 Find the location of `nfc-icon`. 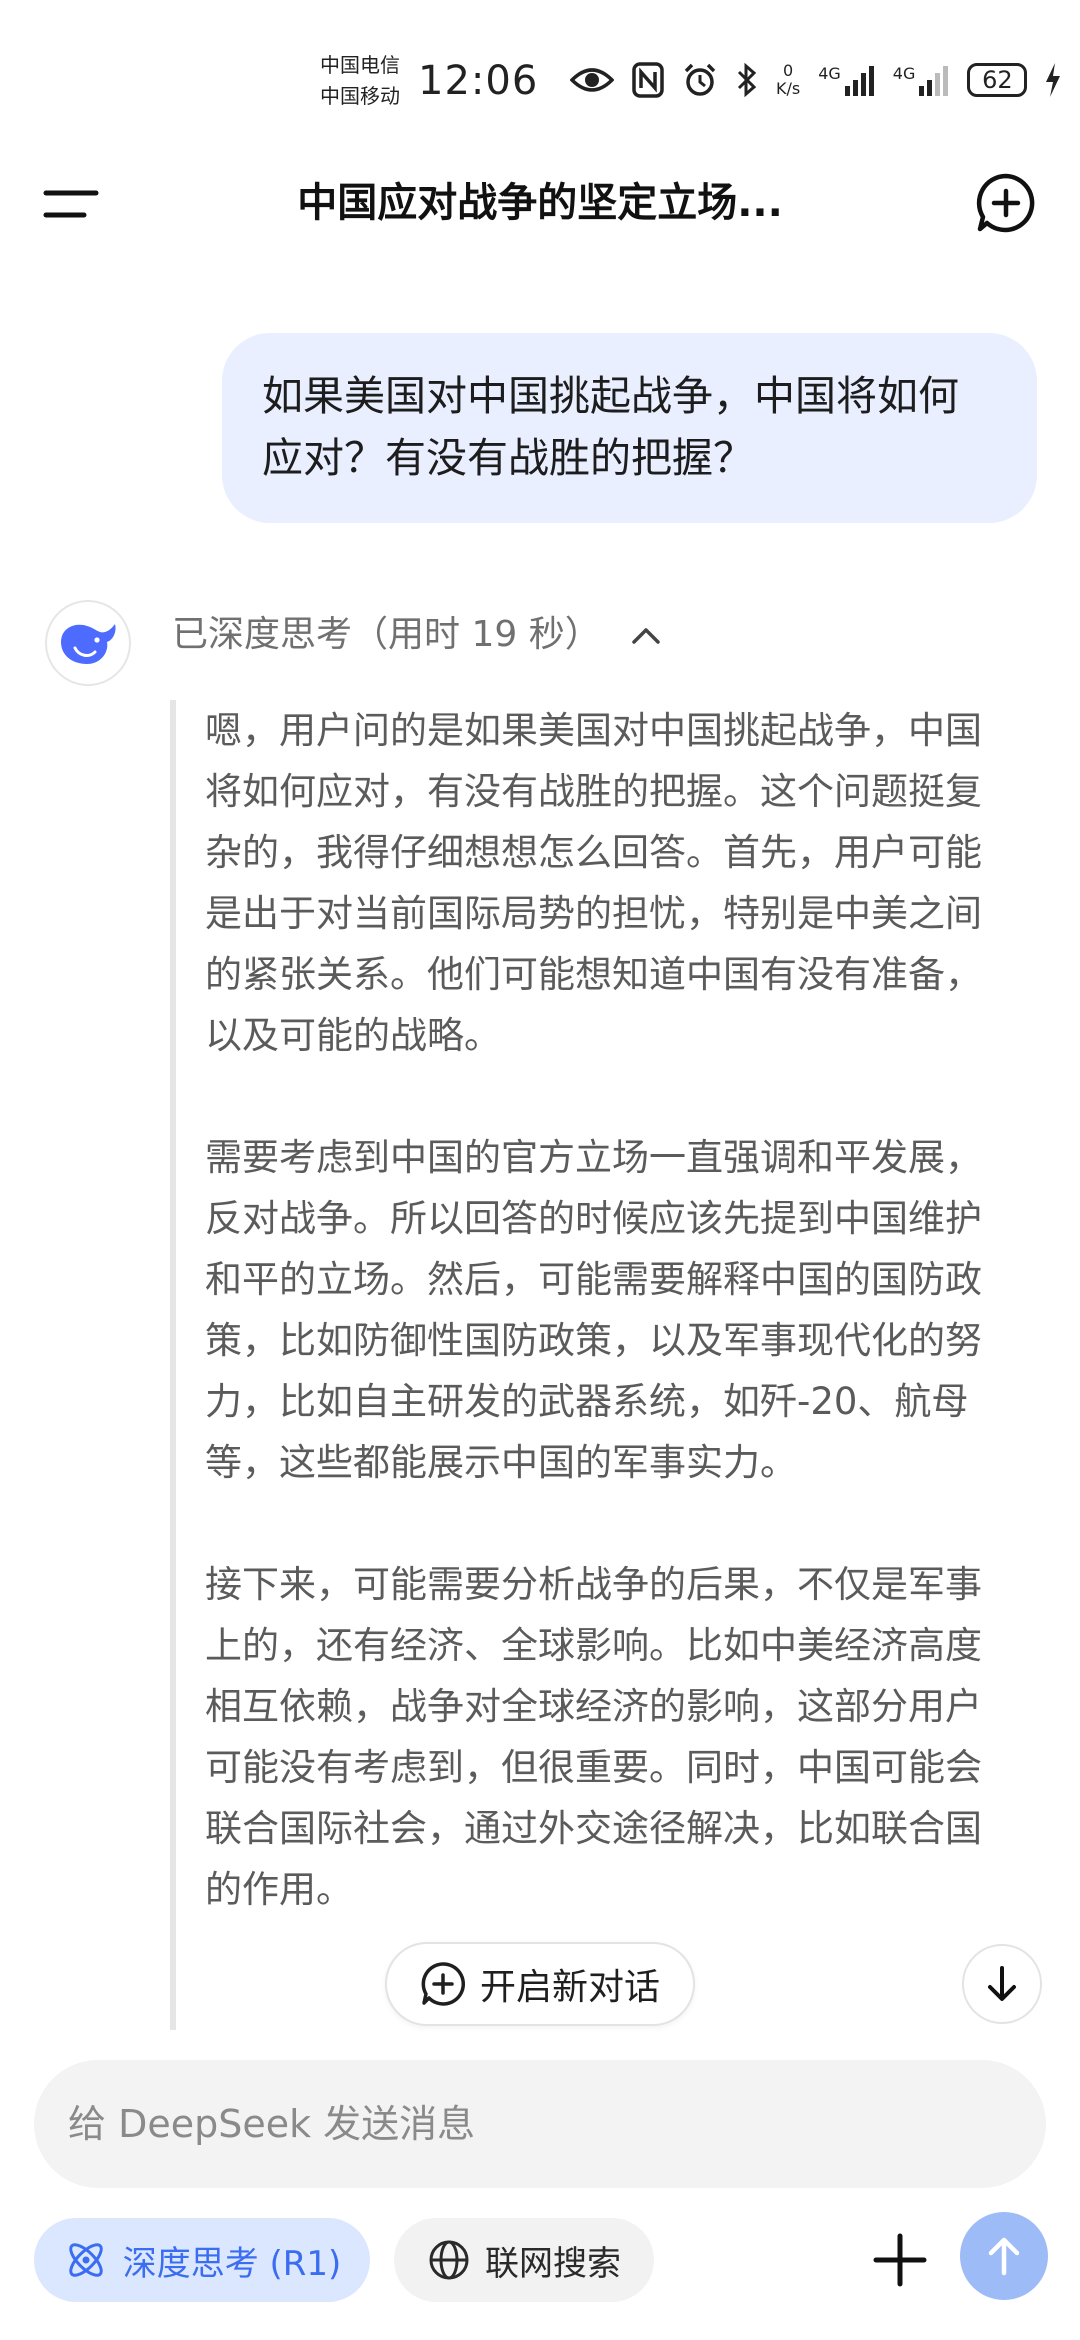

nfc-icon is located at coordinates (648, 80).